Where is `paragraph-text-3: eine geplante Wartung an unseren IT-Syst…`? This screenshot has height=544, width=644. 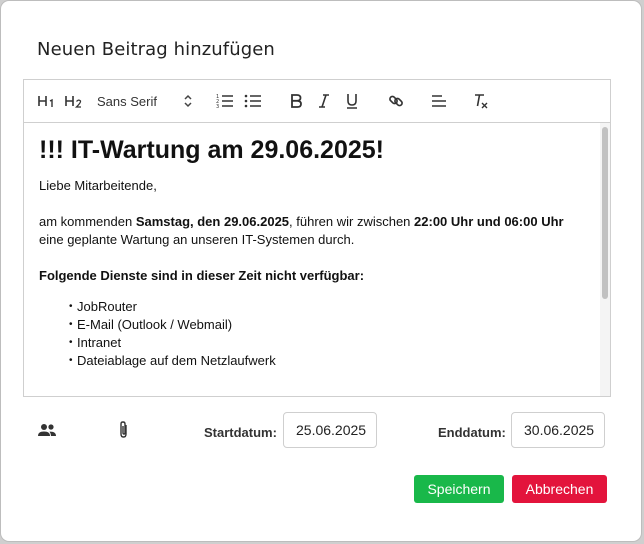
paragraph-text-3: eine geplante Wartung an unseren IT-Syst… is located at coordinates (197, 239).